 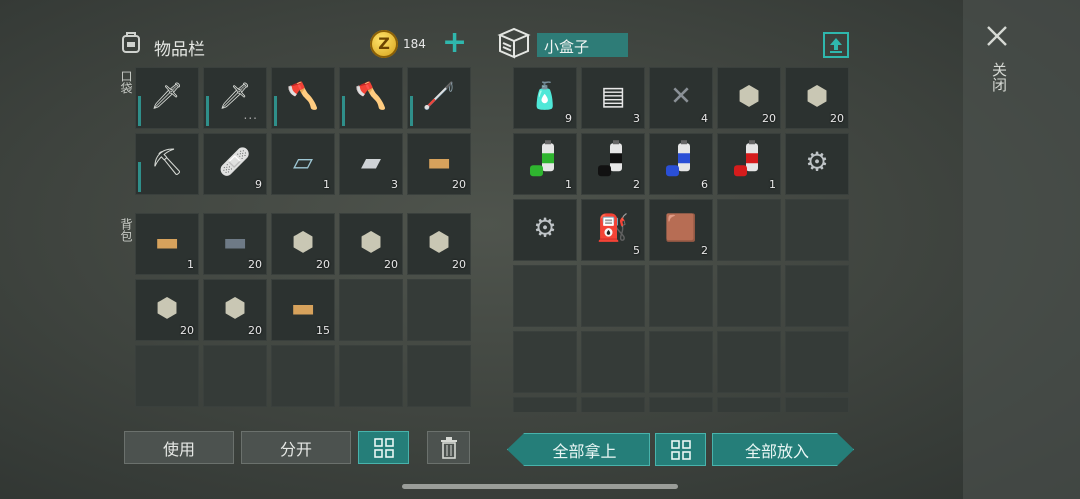 I want to click on aluminum-bars-slot: ▤ 3, so click(x=613, y=98).